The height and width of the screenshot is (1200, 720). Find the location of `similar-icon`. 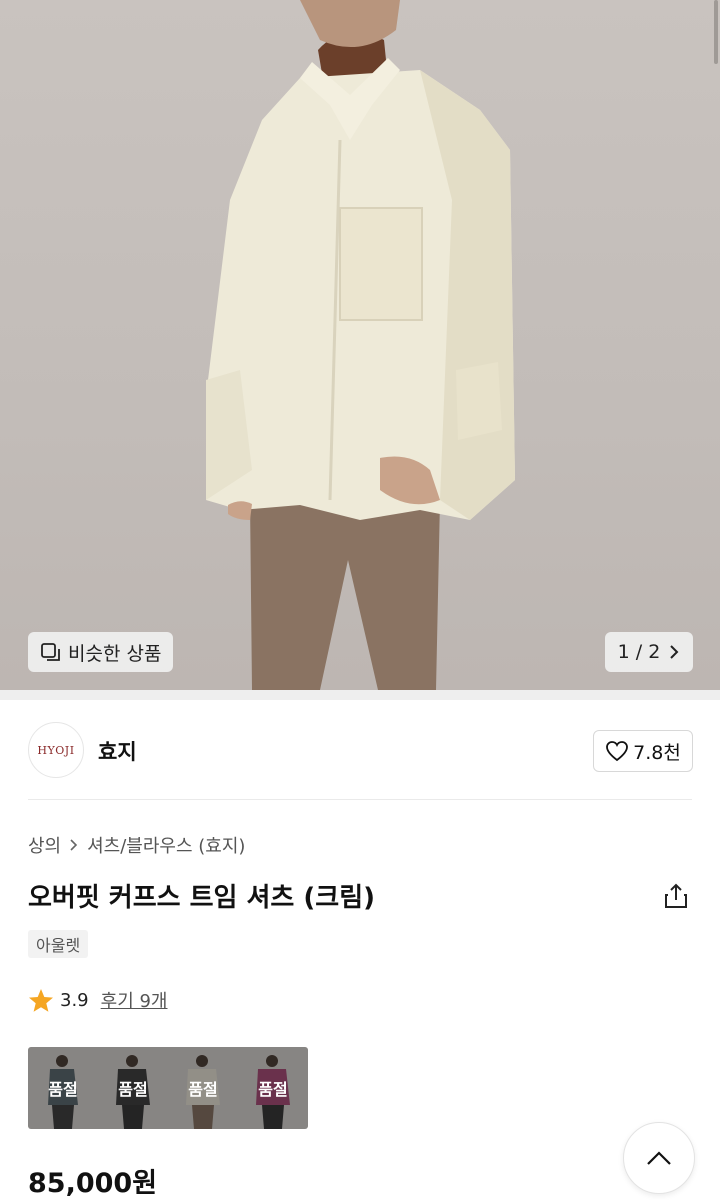

similar-icon is located at coordinates (50, 652).